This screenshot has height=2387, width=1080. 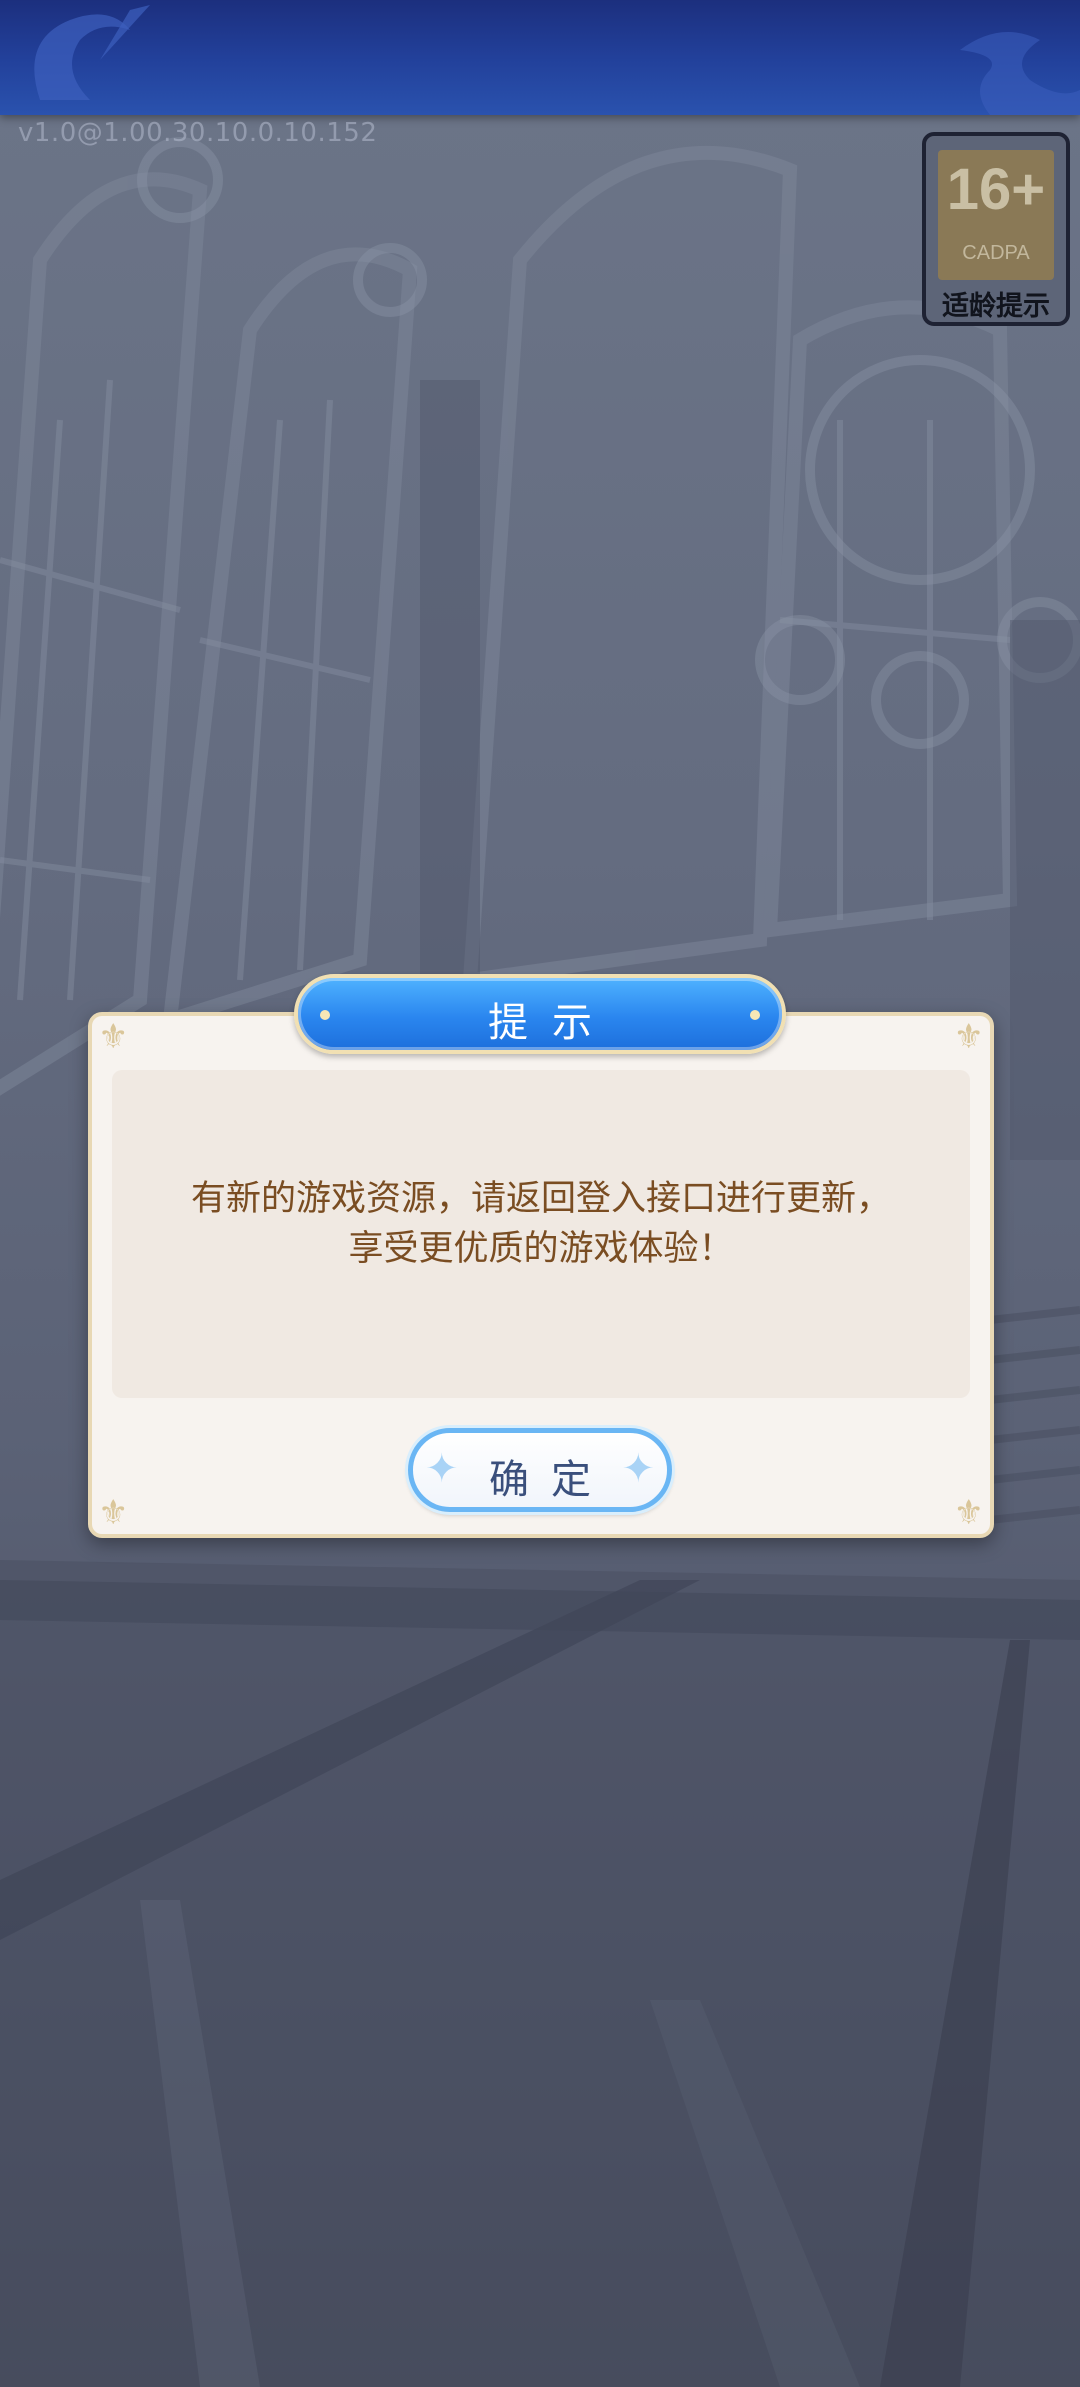 I want to click on message-line-2: 享受更优质的游戏体验！, so click(x=541, y=1249).